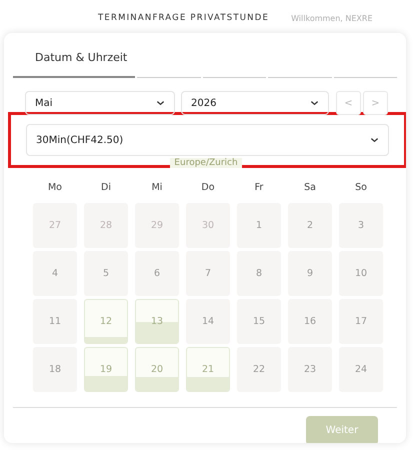 This screenshot has height=450, width=417. Describe the element at coordinates (208, 225) in the screenshot. I see `day-cell: 30` at that location.